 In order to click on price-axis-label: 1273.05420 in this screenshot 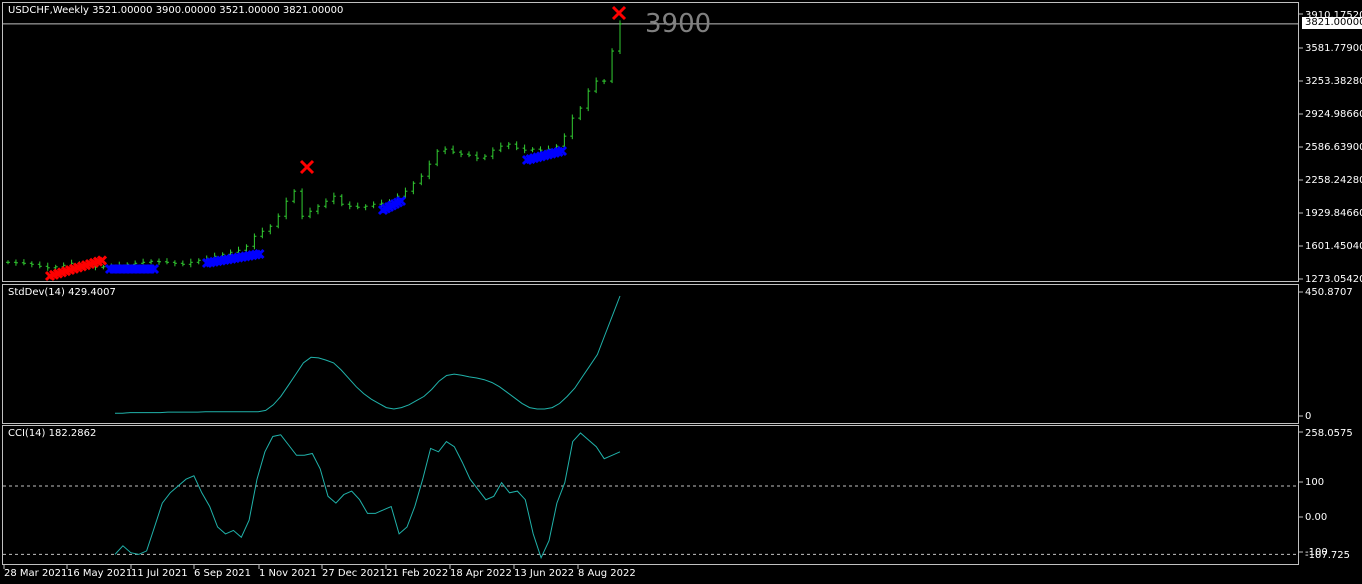, I will do `click(1333, 279)`.